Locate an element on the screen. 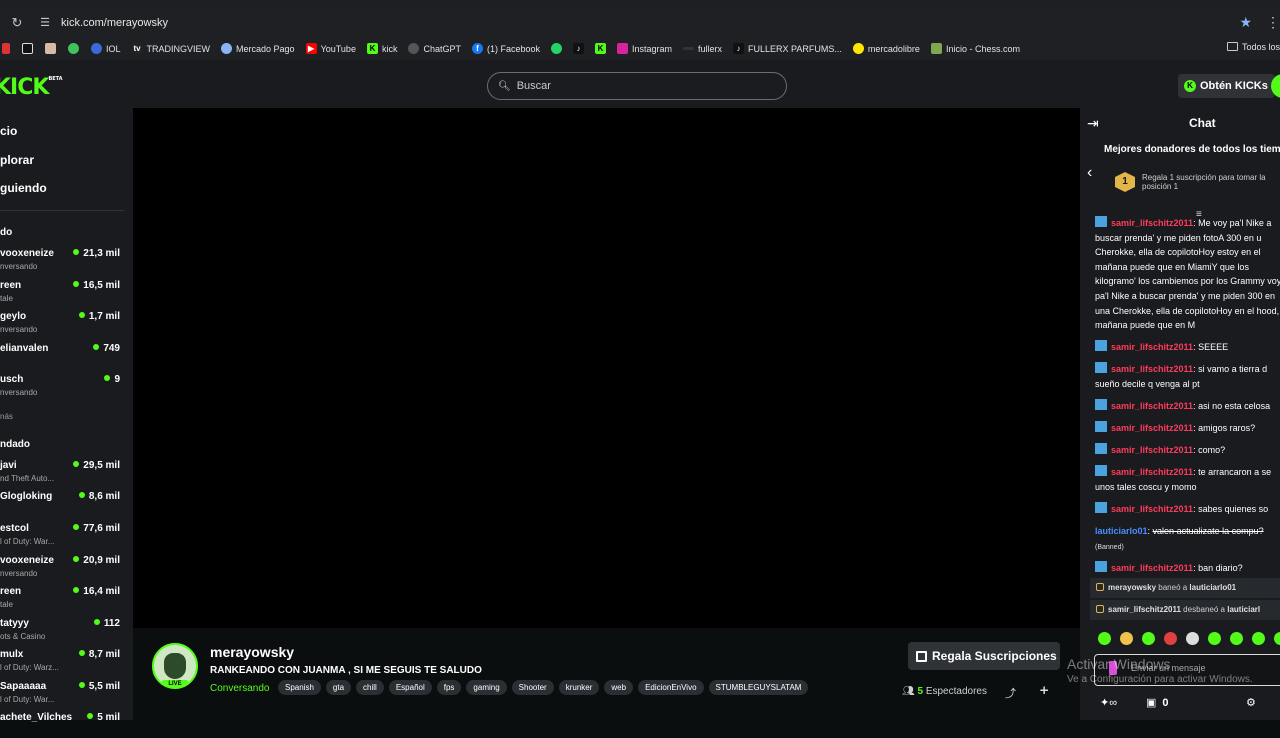  sidebar-channel: tatyyy ots & Casino 112 is located at coordinates (62, 631).